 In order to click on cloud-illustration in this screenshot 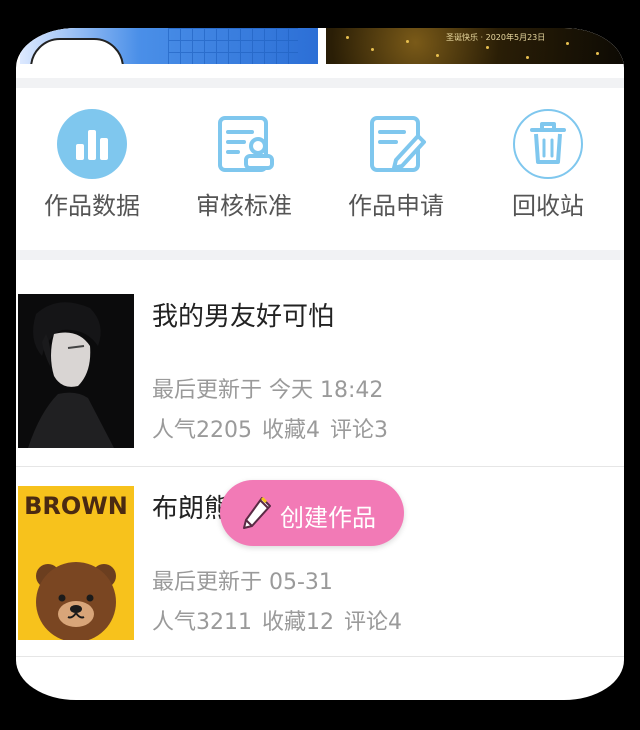, I will do `click(77, 51)`.